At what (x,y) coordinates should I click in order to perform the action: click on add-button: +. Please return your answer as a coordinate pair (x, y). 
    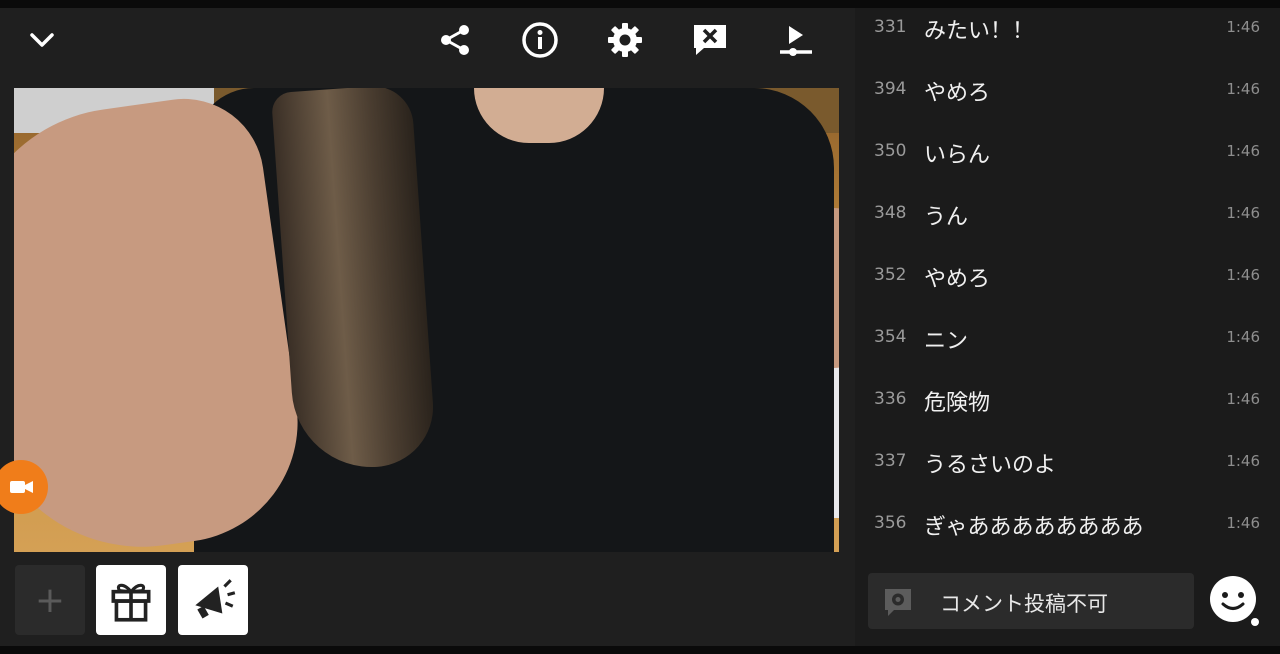
    Looking at the image, I should click on (50, 600).